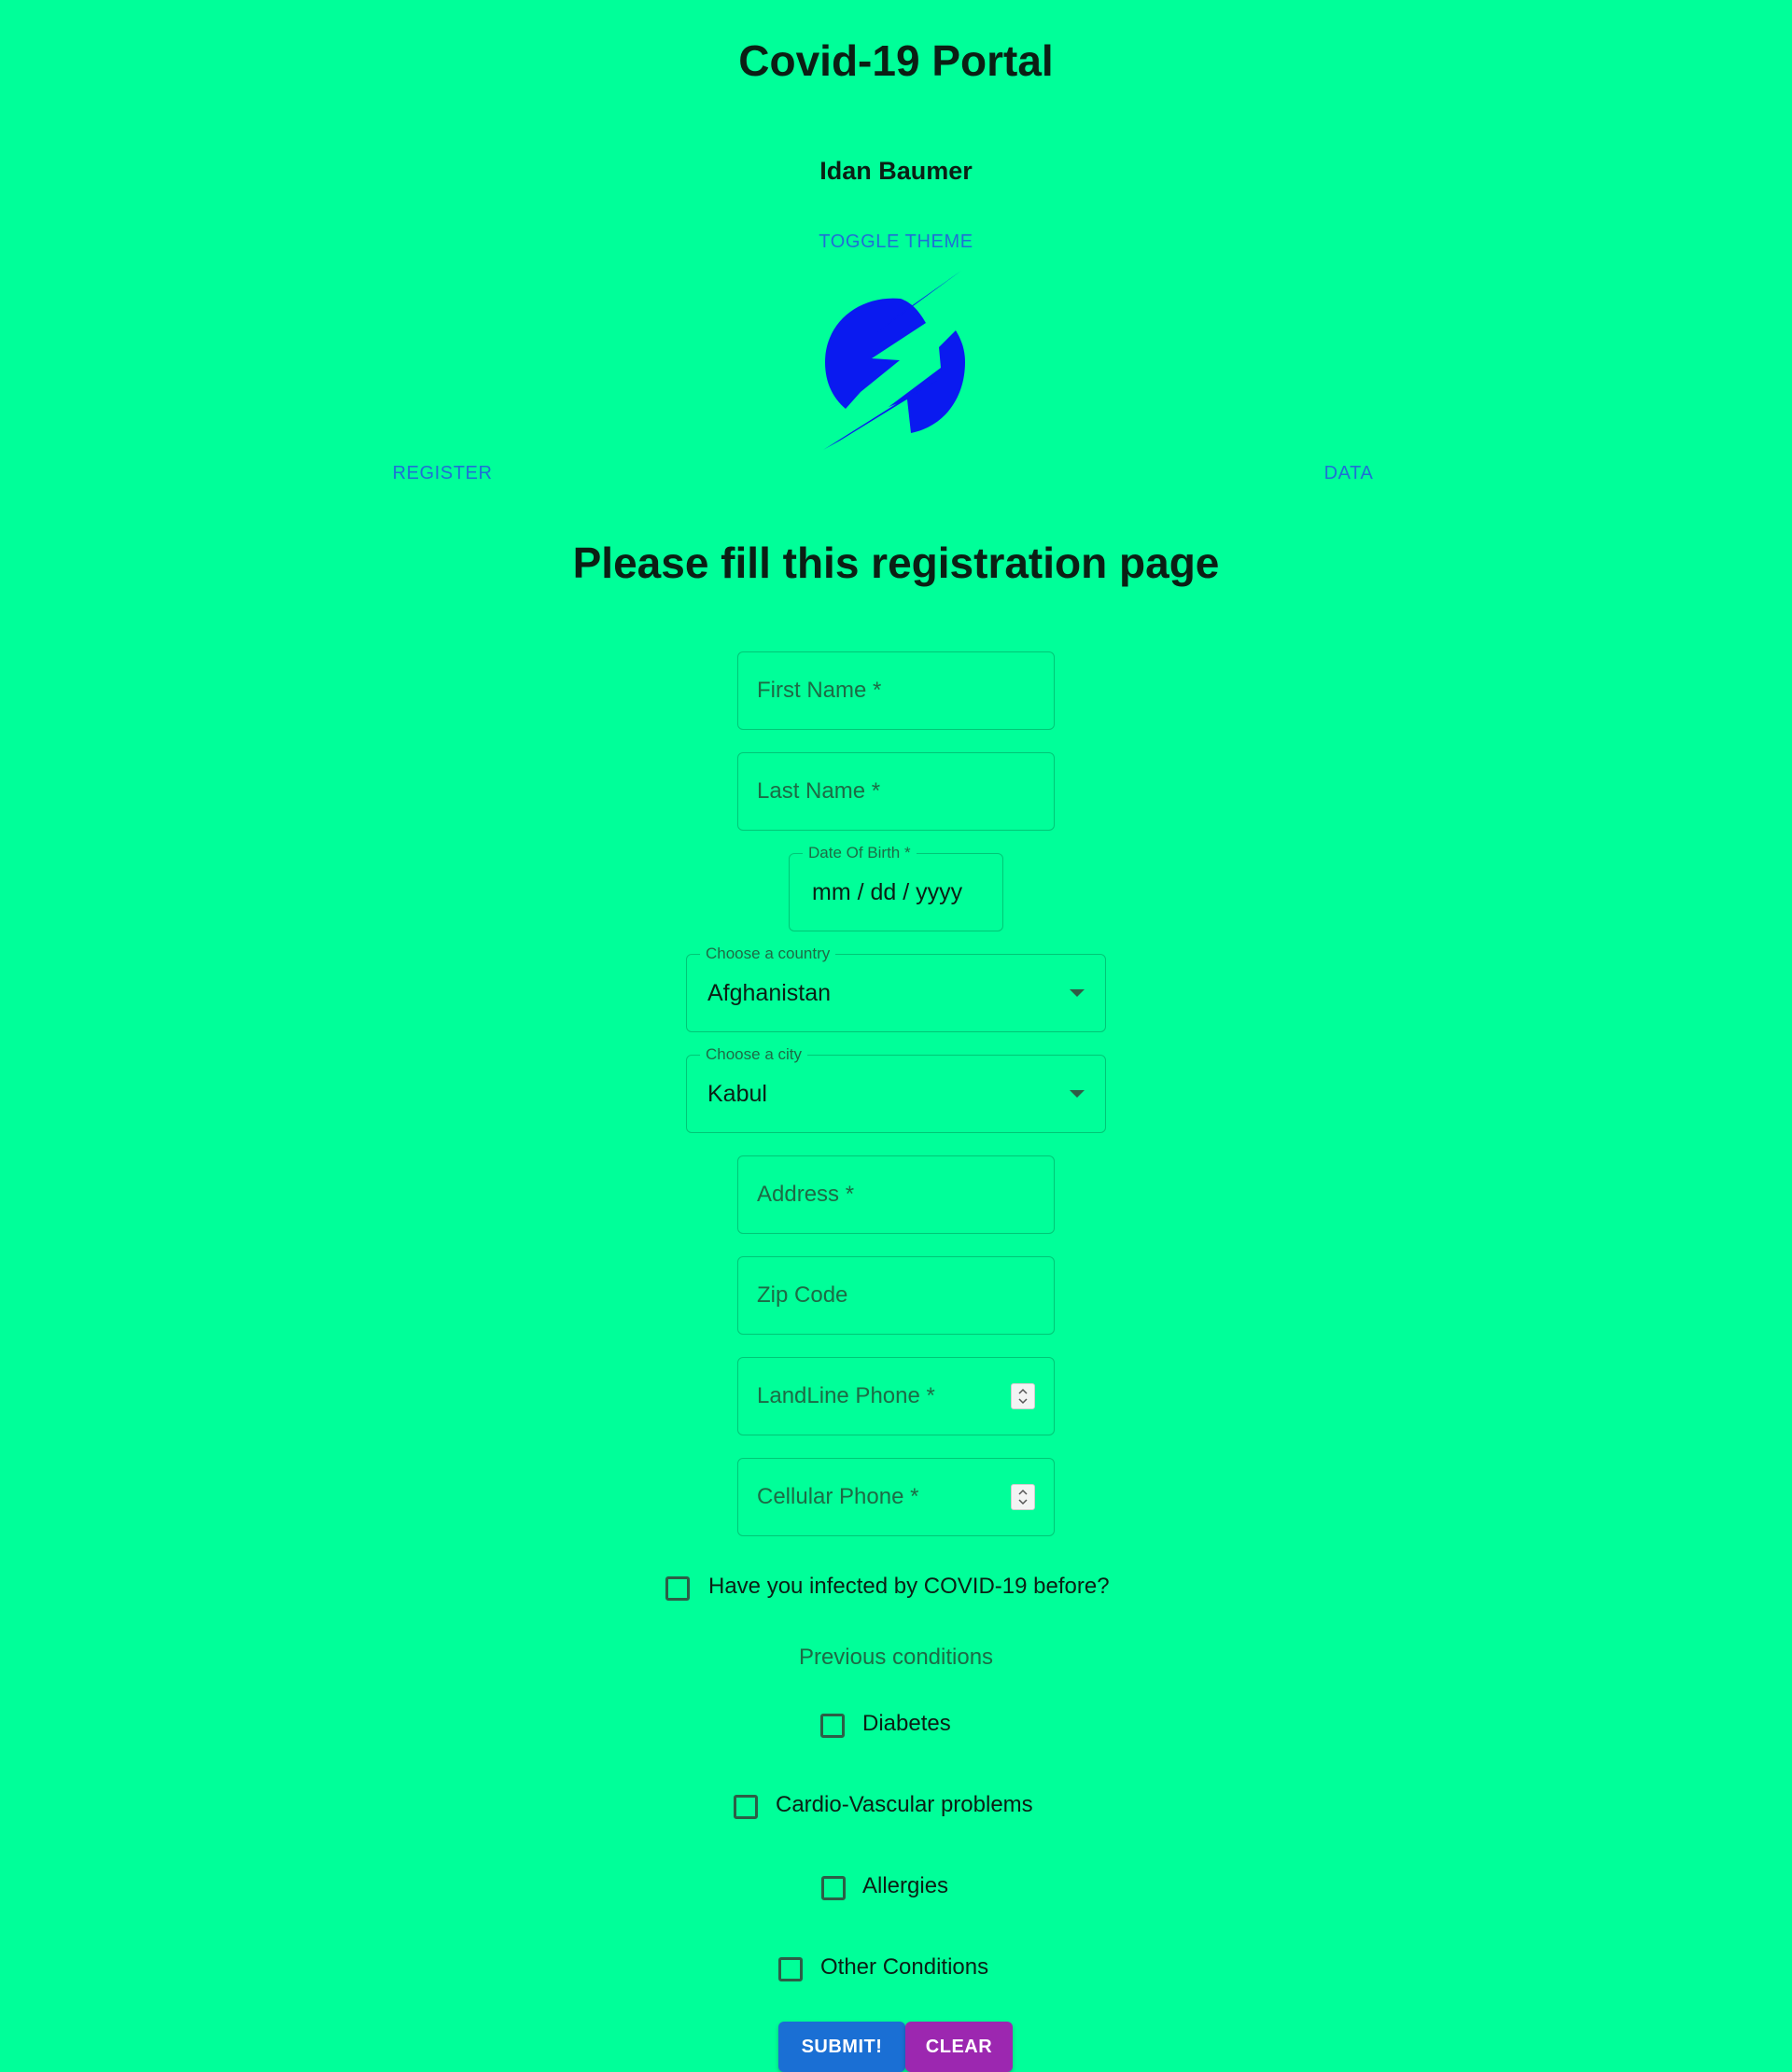 This screenshot has height=2072, width=1792. Describe the element at coordinates (896, 60) in the screenshot. I see `app-title: Covid-19 Portal` at that location.